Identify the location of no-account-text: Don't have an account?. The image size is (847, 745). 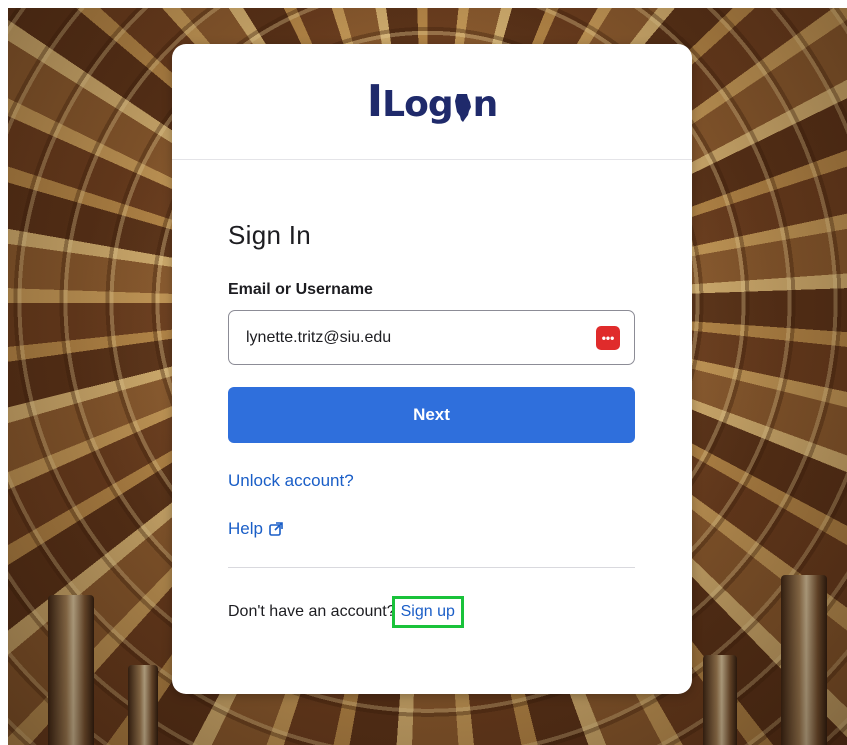
(312, 611).